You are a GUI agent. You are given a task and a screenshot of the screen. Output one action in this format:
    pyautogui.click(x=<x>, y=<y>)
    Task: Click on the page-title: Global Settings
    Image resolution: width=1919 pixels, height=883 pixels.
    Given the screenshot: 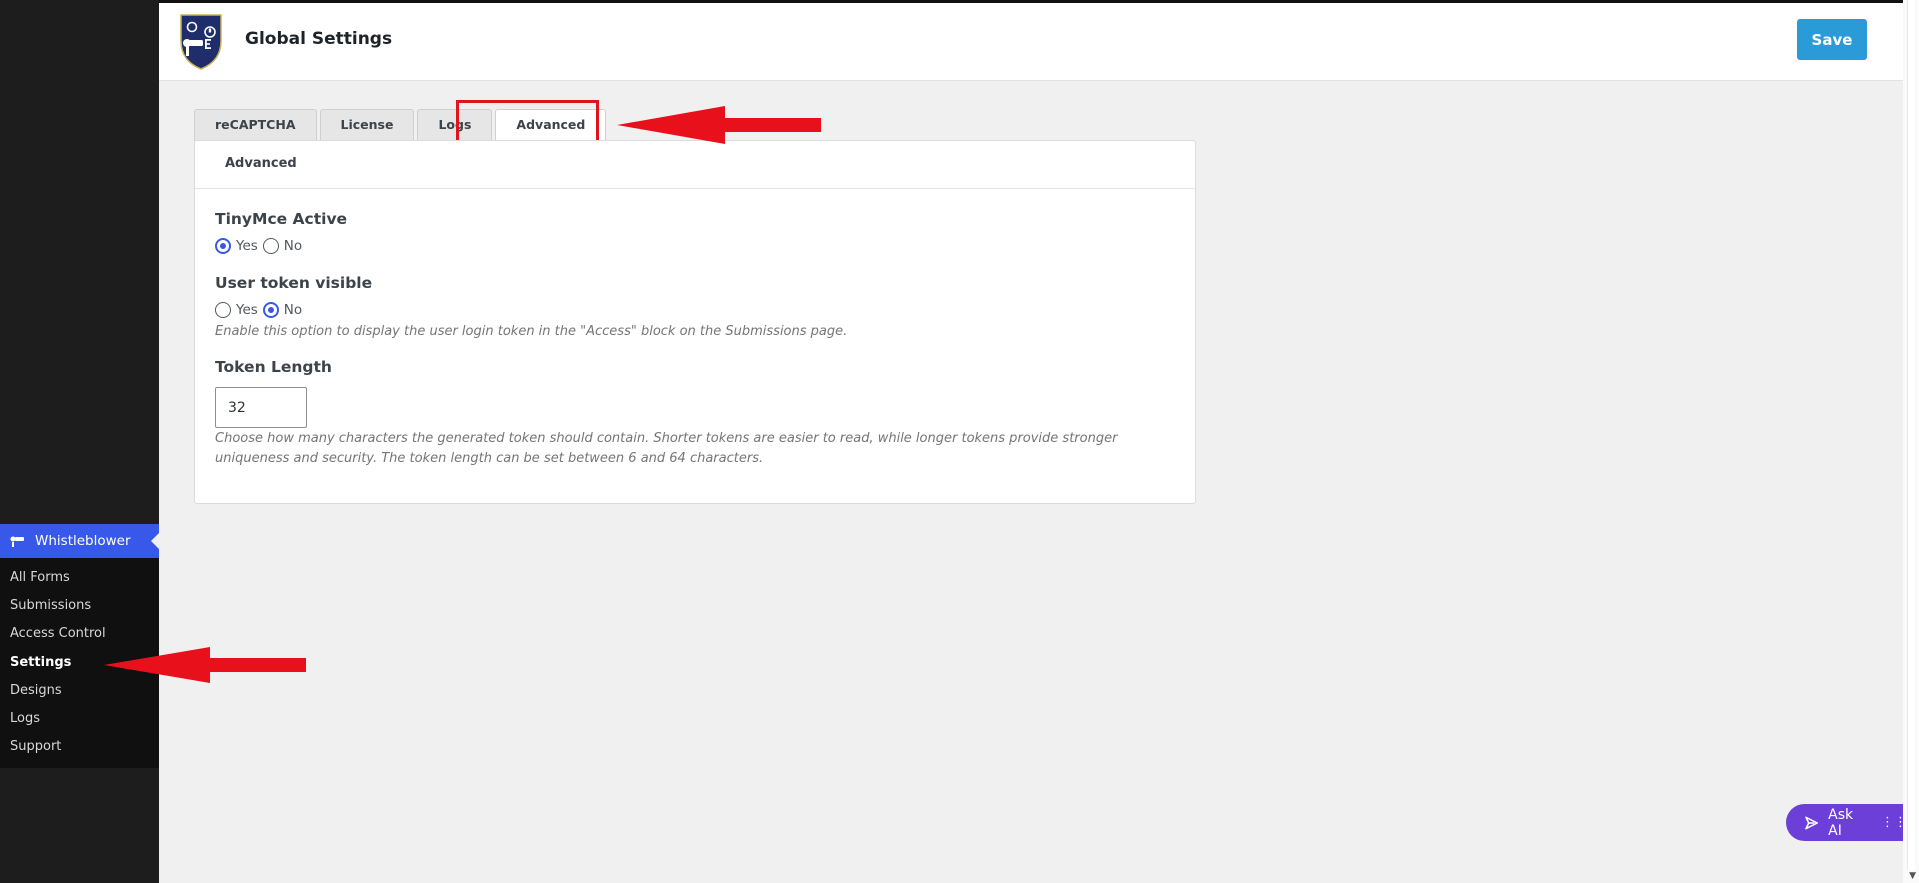 What is the action you would take?
    pyautogui.click(x=319, y=39)
    